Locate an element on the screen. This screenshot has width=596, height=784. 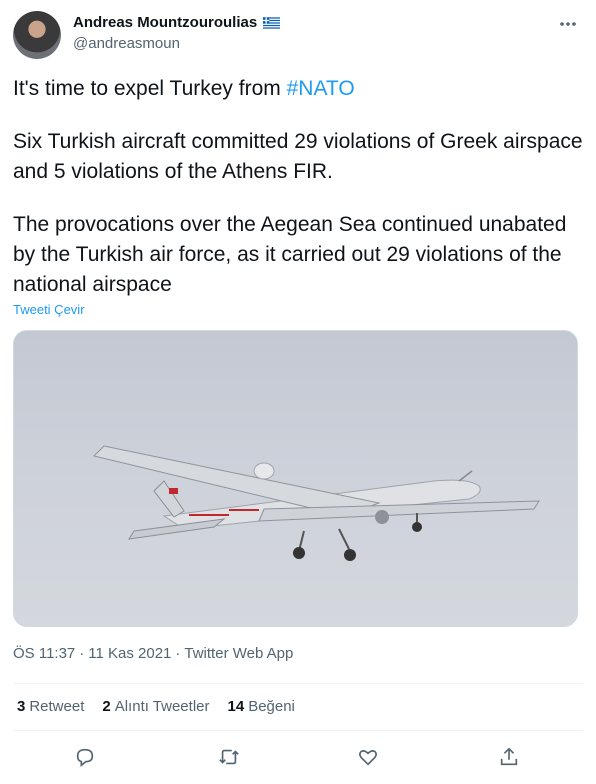
like-button is located at coordinates (369, 758).